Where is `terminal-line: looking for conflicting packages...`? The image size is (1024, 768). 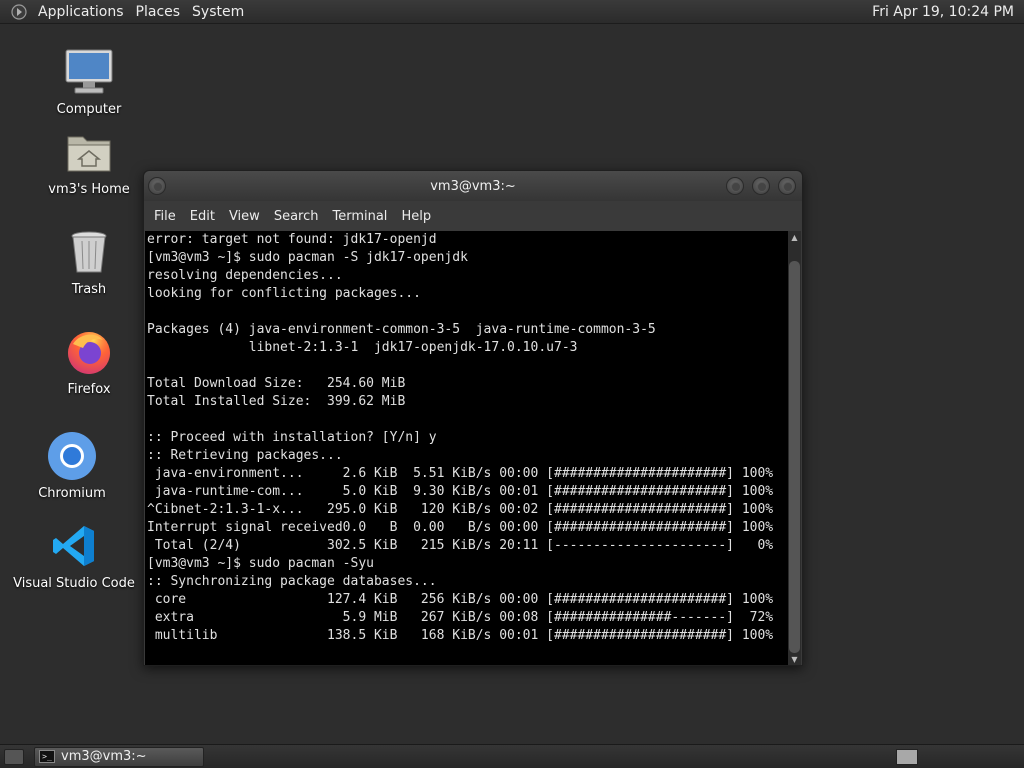 terminal-line: looking for conflicting packages... is located at coordinates (284, 293).